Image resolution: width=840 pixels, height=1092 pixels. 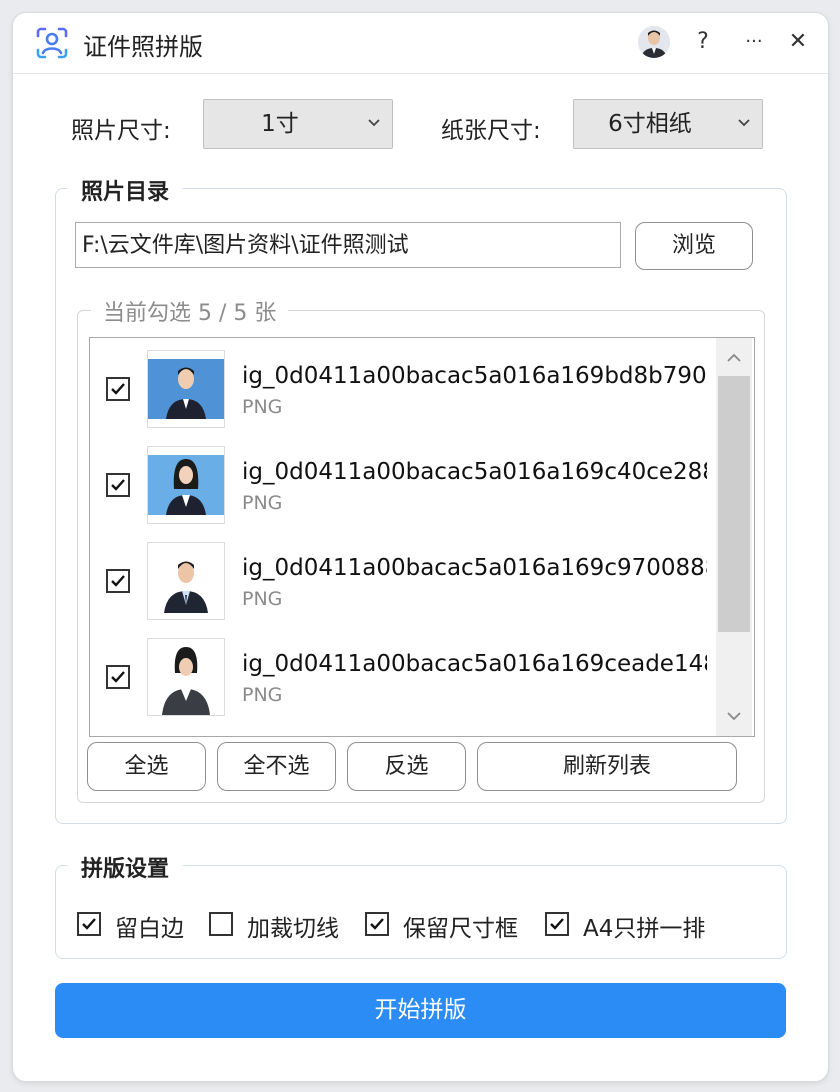 I want to click on list-item: ig_0d0411a00bacac5a016a169bd8b7908 PNG, so click(x=402, y=388).